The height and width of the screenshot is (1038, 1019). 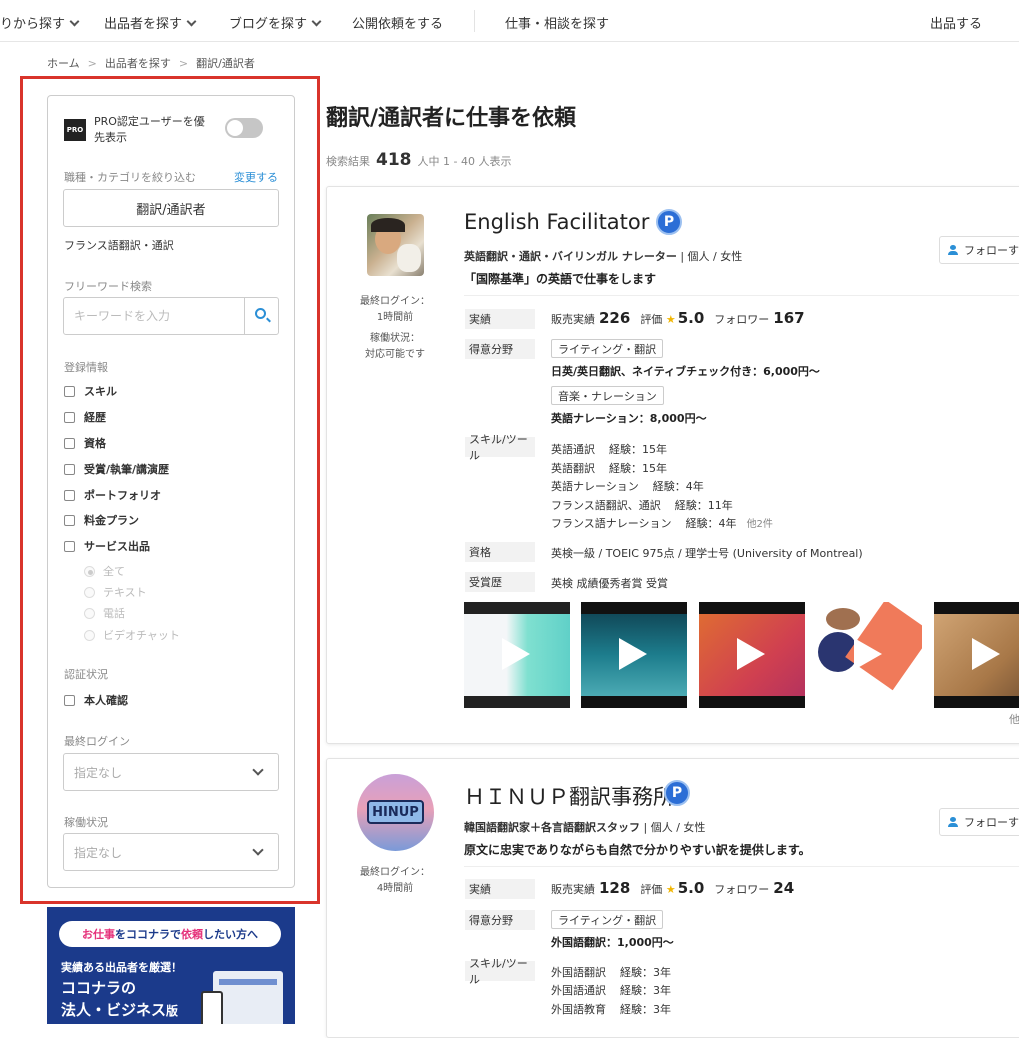 What do you see at coordinates (956, 22) in the screenshot?
I see `nav-sell: 出品する` at bounding box center [956, 22].